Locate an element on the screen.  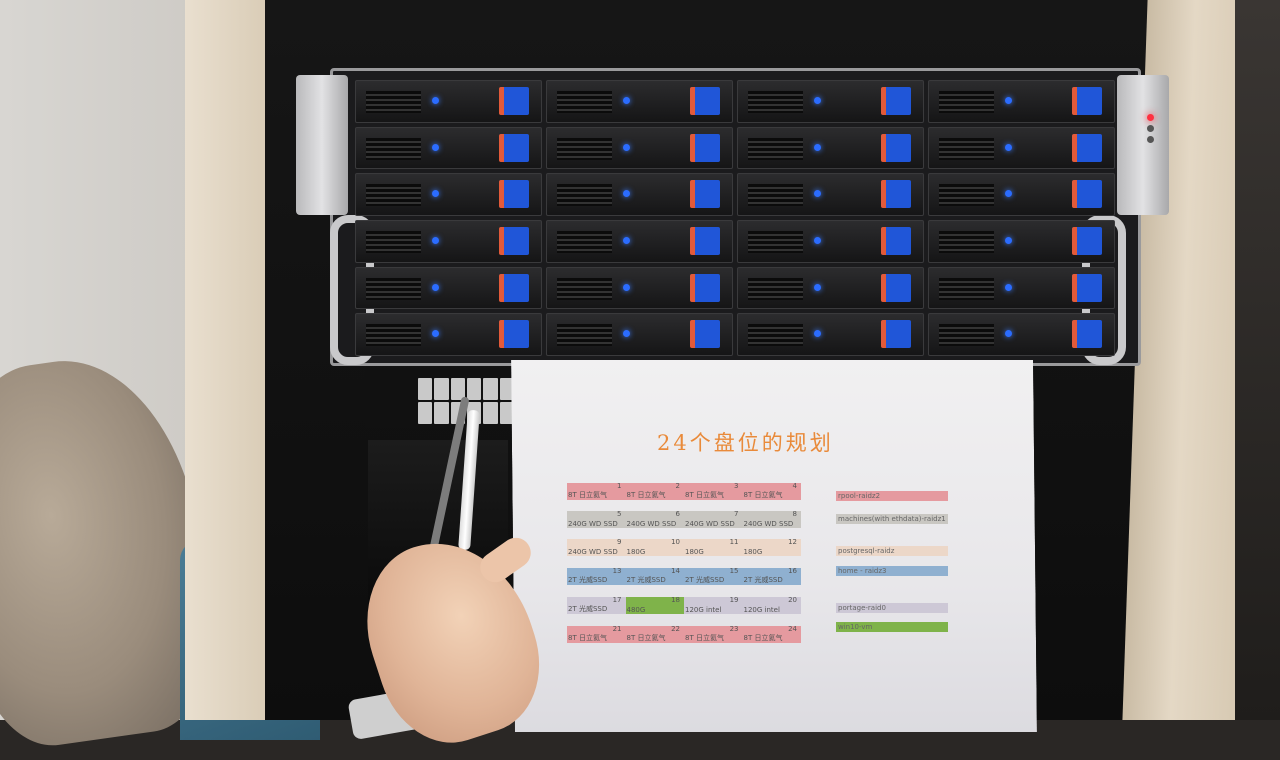
bay-number: 21 is located at coordinates (617, 629).